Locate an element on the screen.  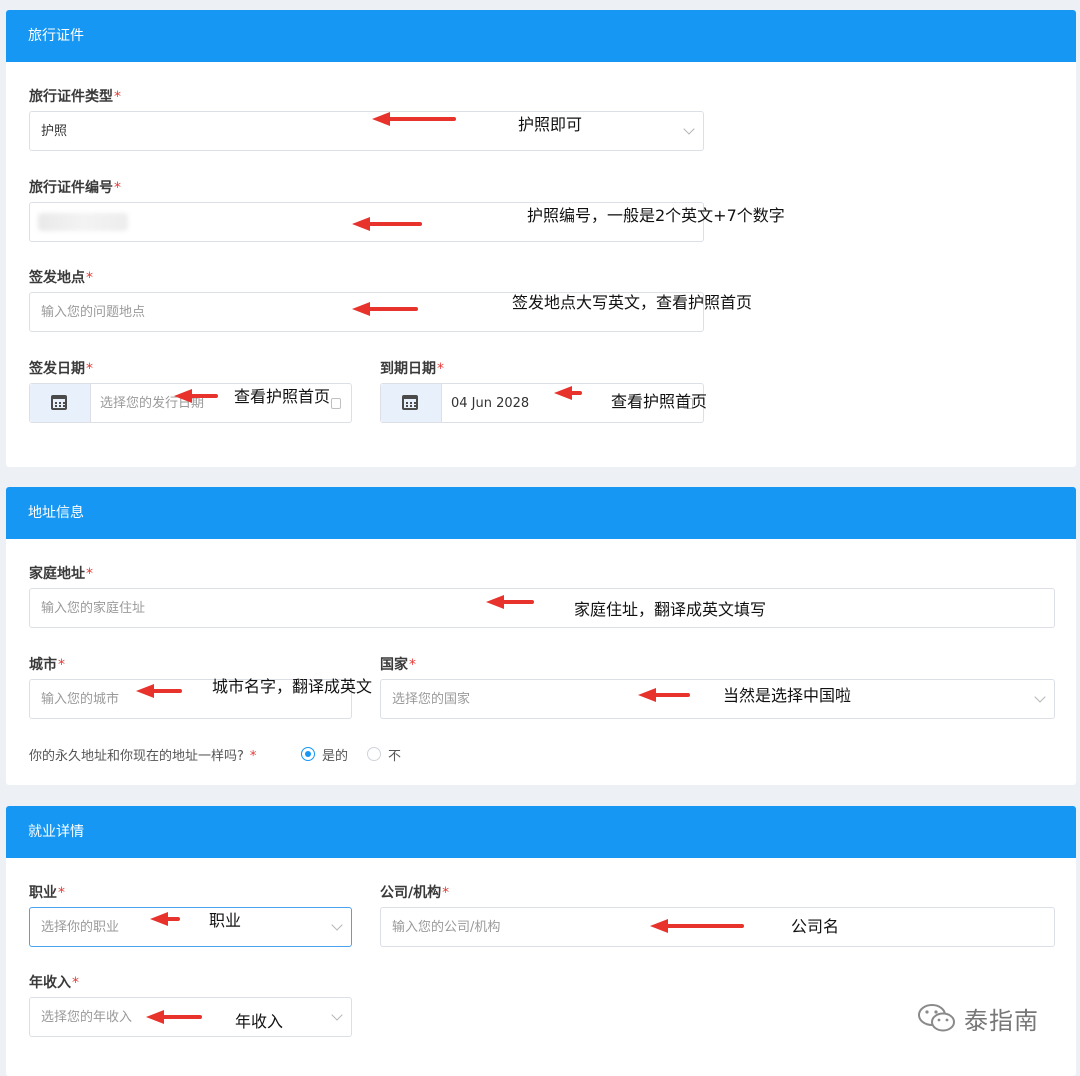
annotation-note-home: 家庭住址，翻译成英文填写 is located at coordinates (670, 609).